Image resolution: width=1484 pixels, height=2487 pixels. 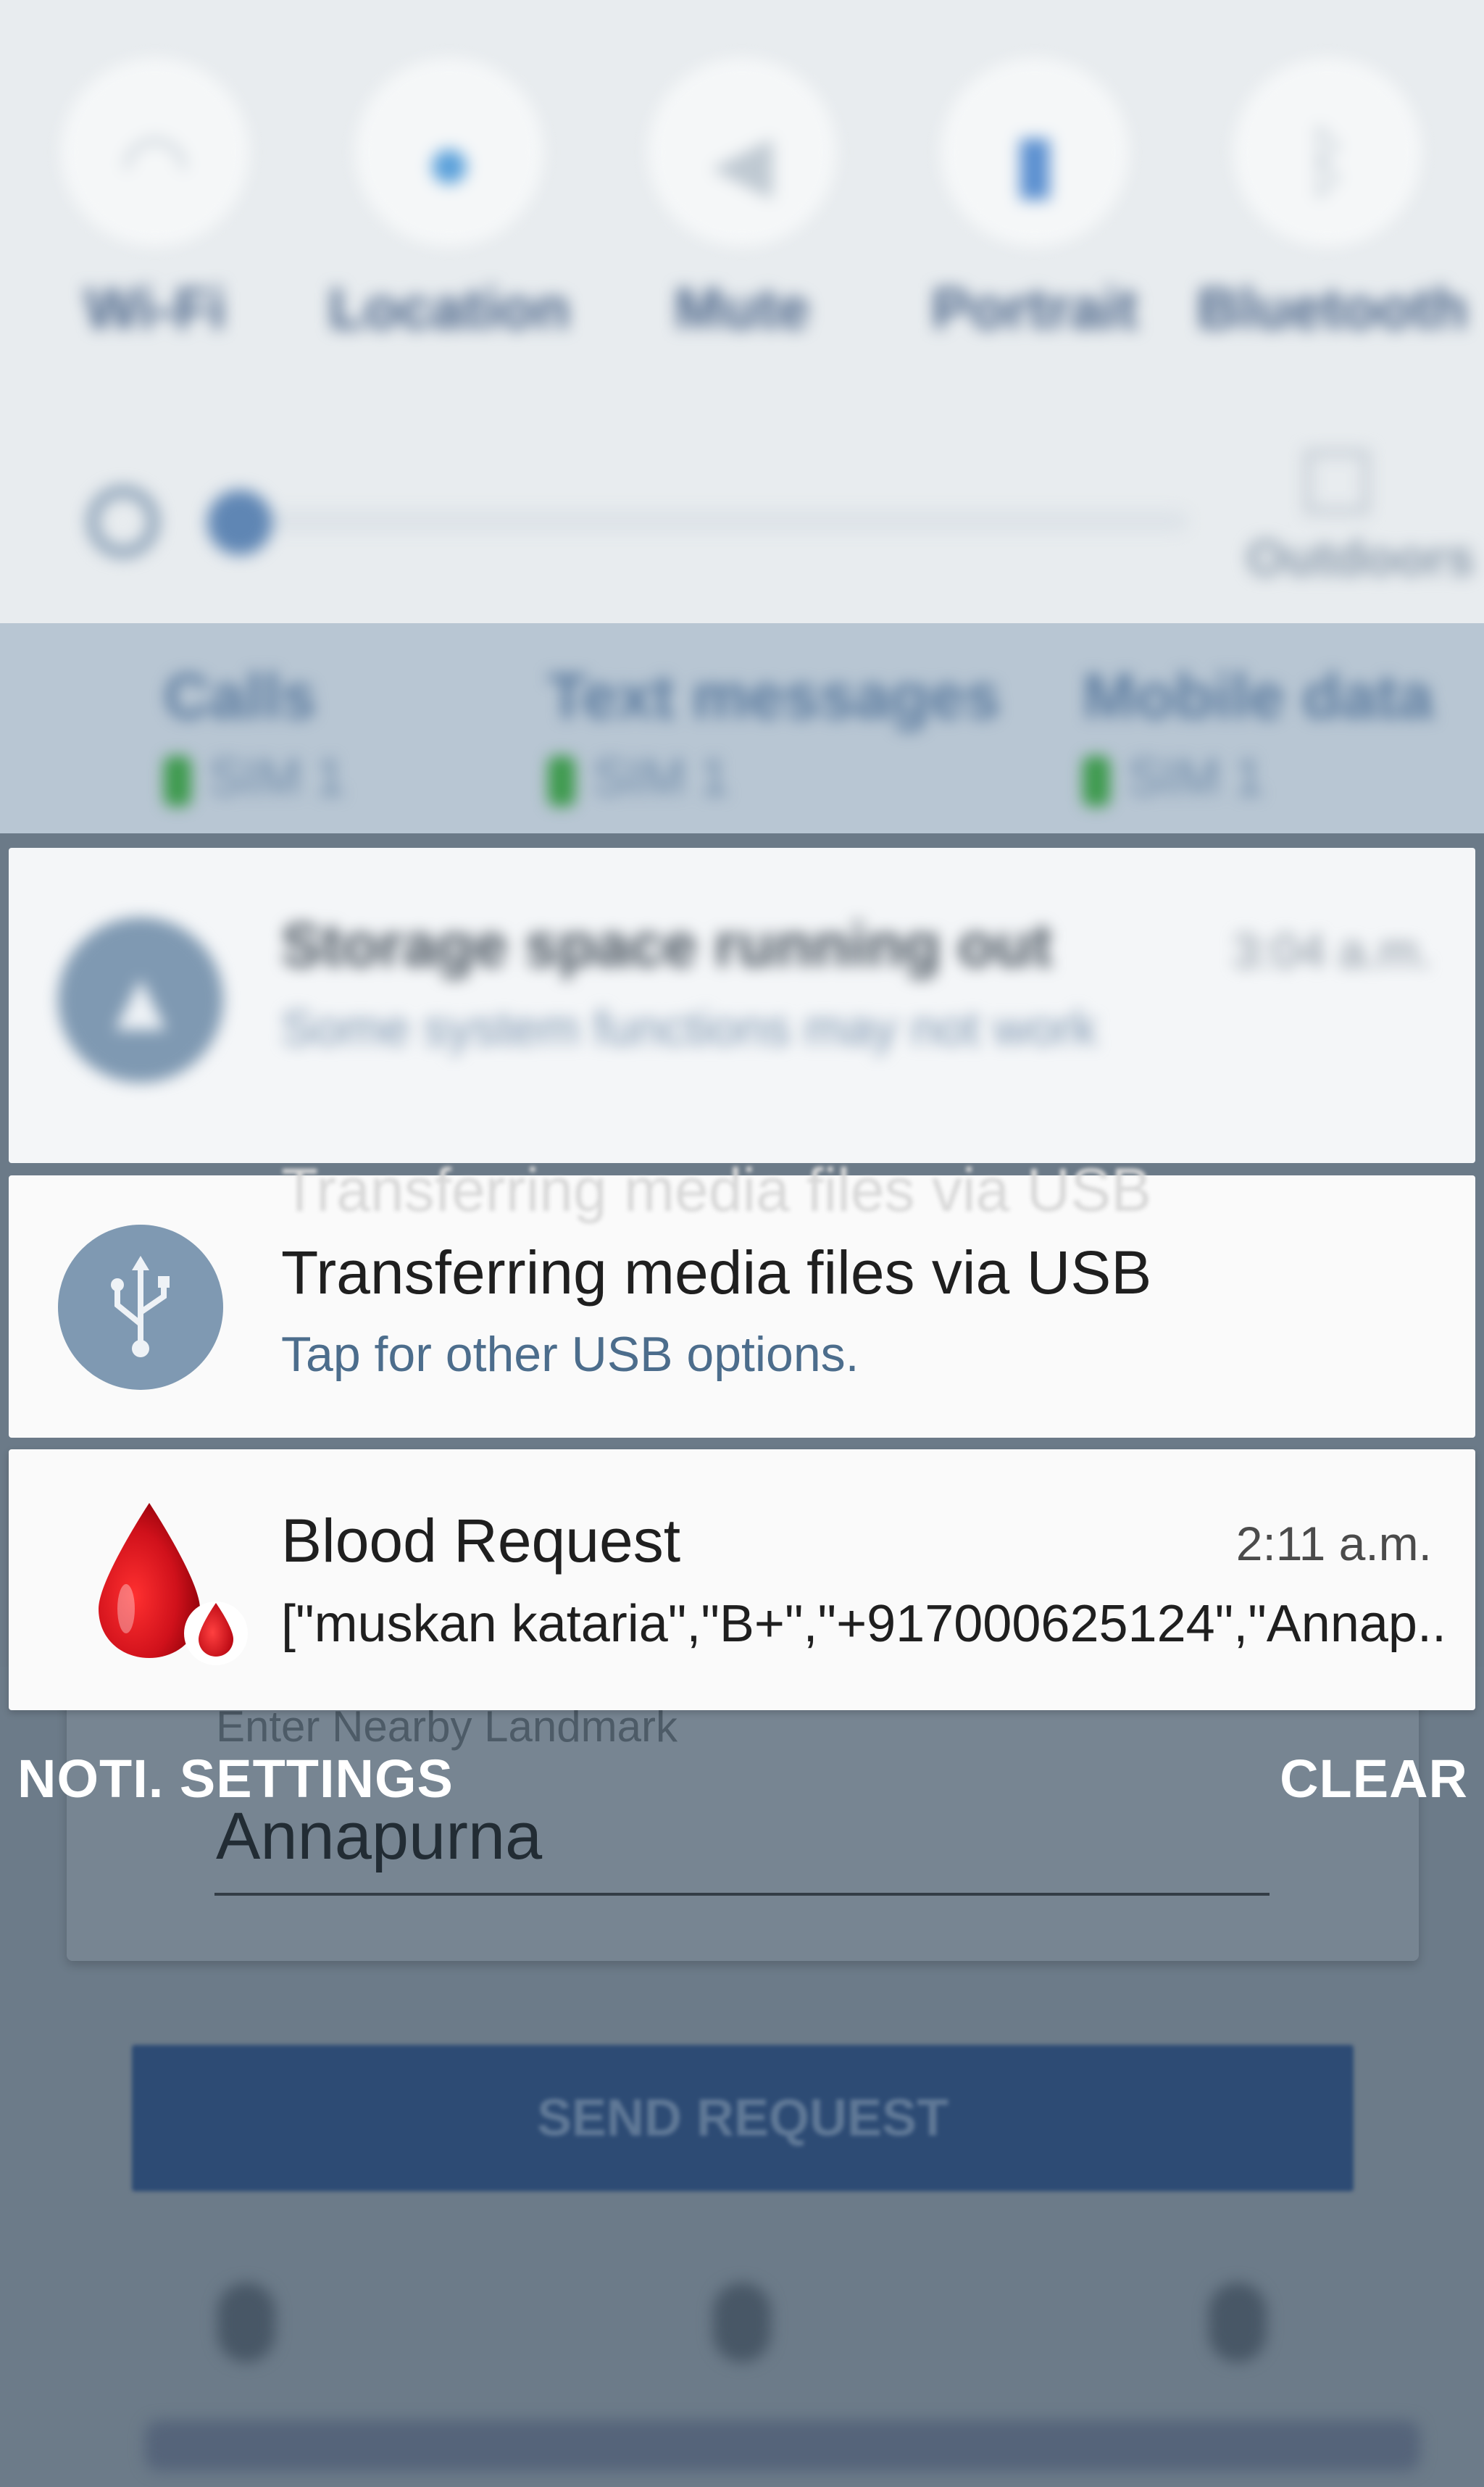 I want to click on background-bottom-bar, so click(x=742, y=2370).